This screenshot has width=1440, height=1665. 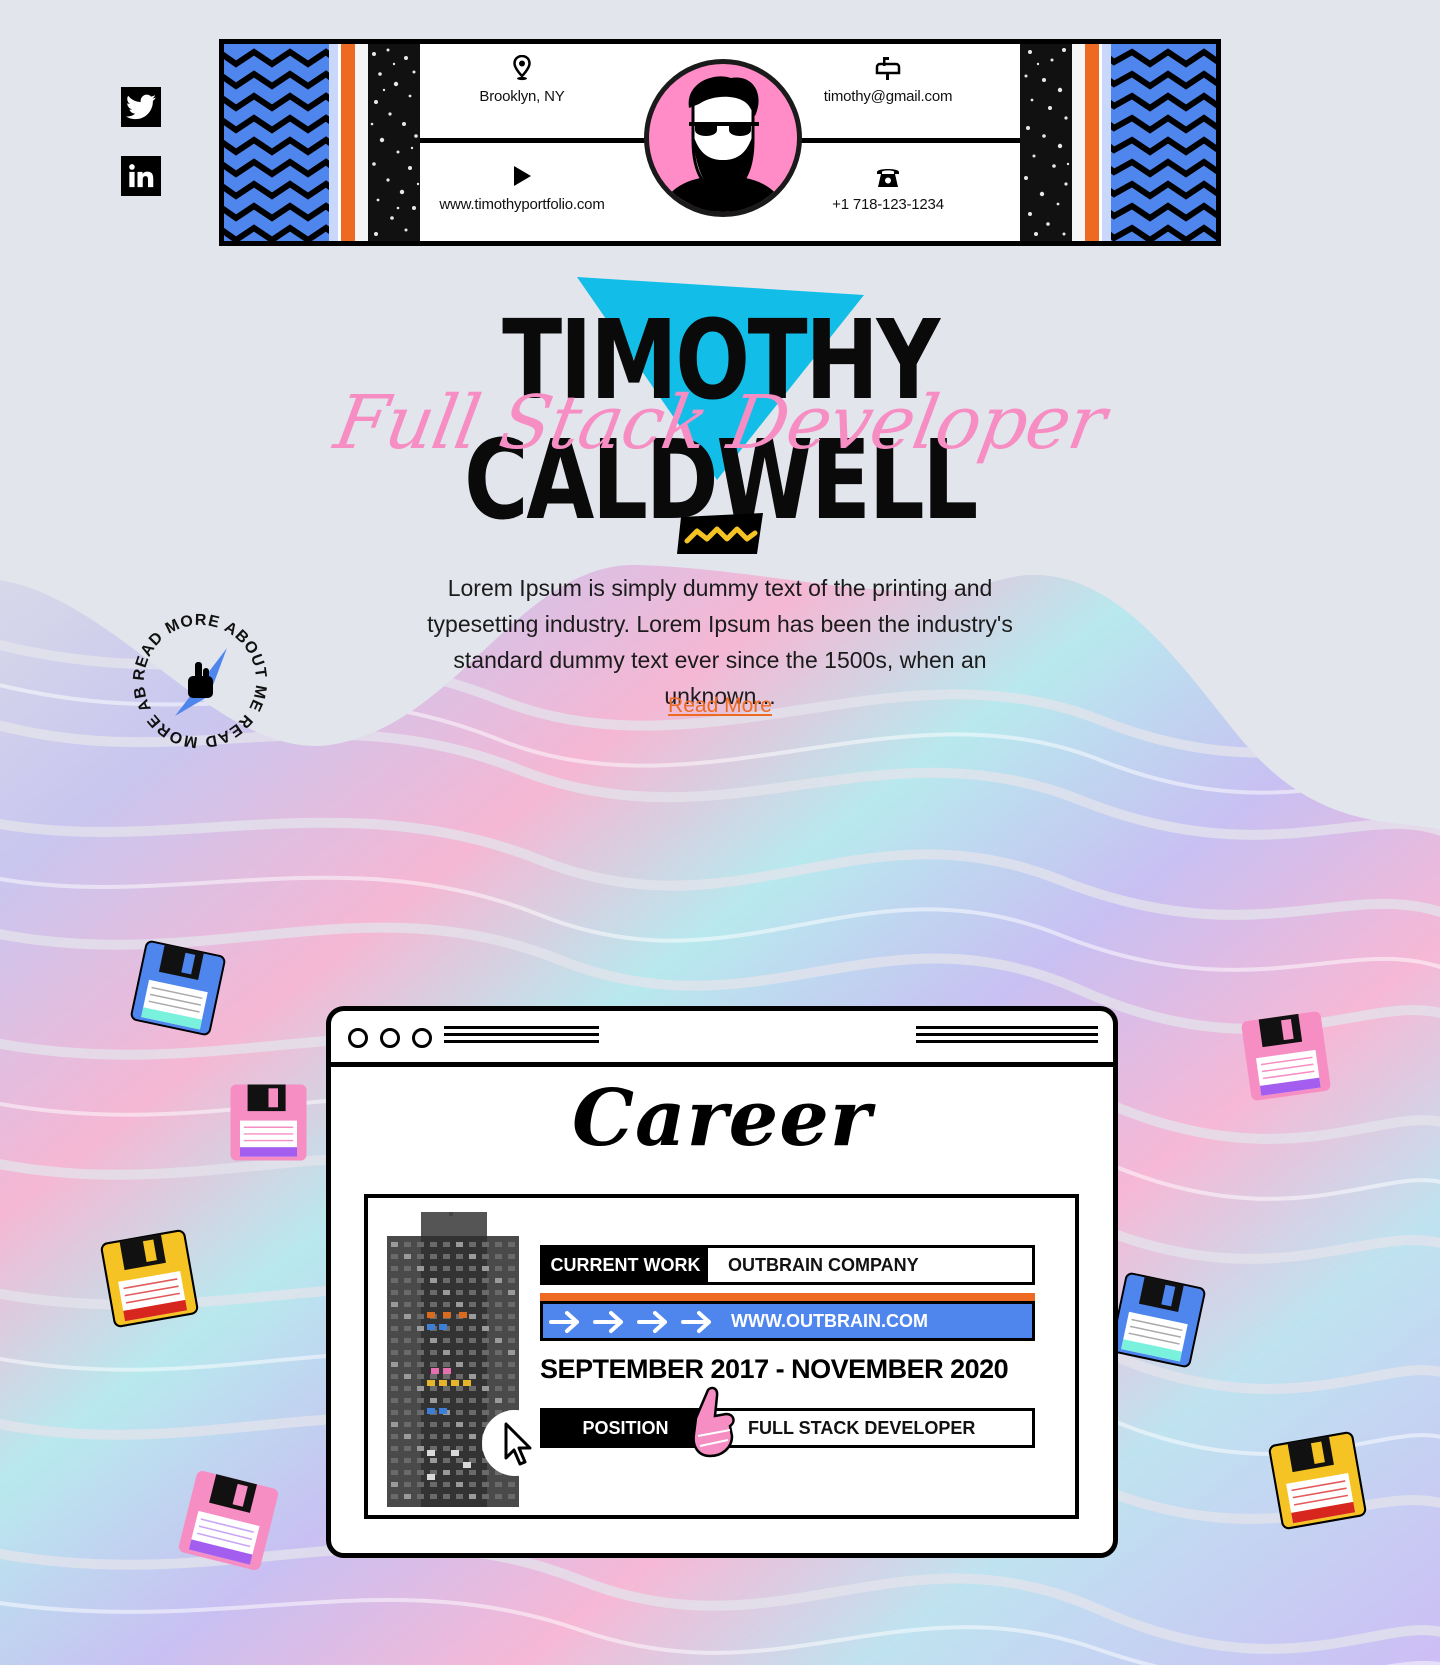 I want to click on job-title: Full Stack Developer, so click(x=720, y=423).